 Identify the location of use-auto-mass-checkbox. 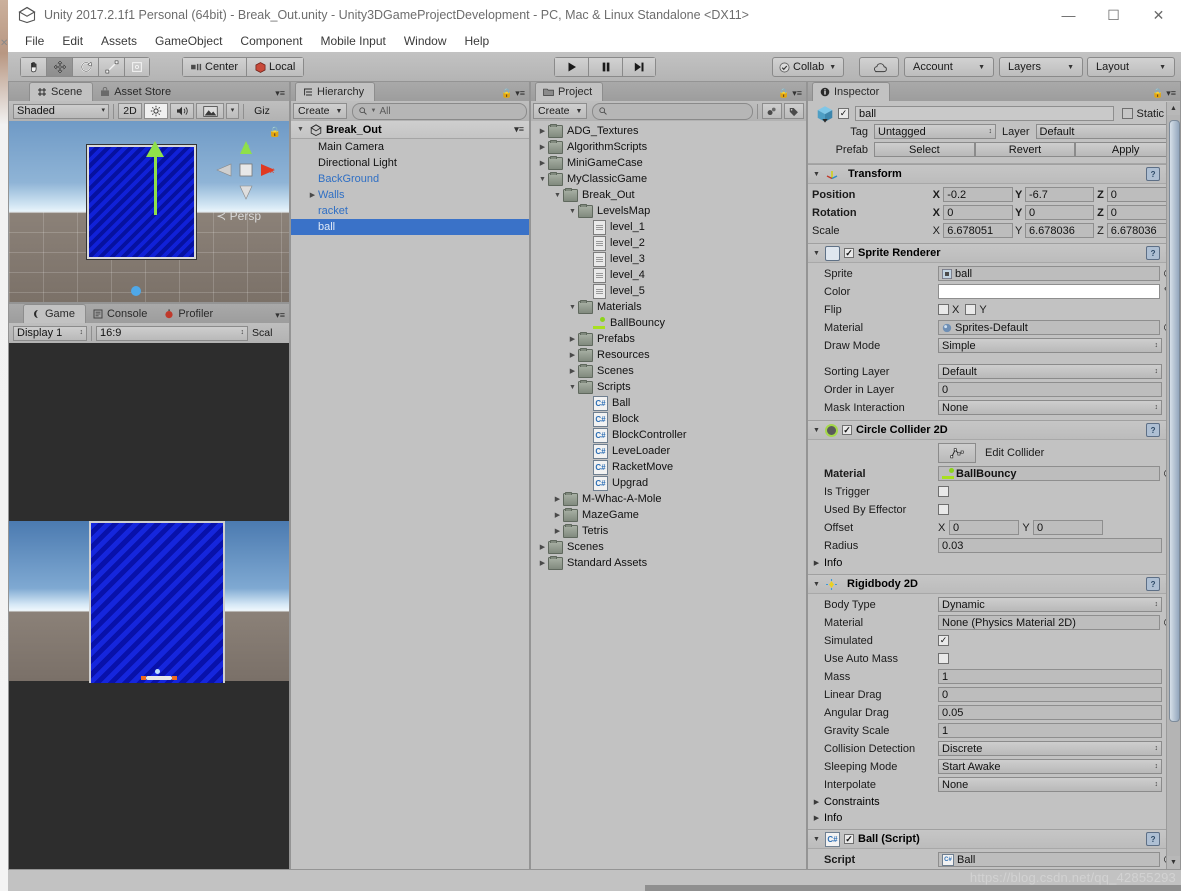
(943, 658).